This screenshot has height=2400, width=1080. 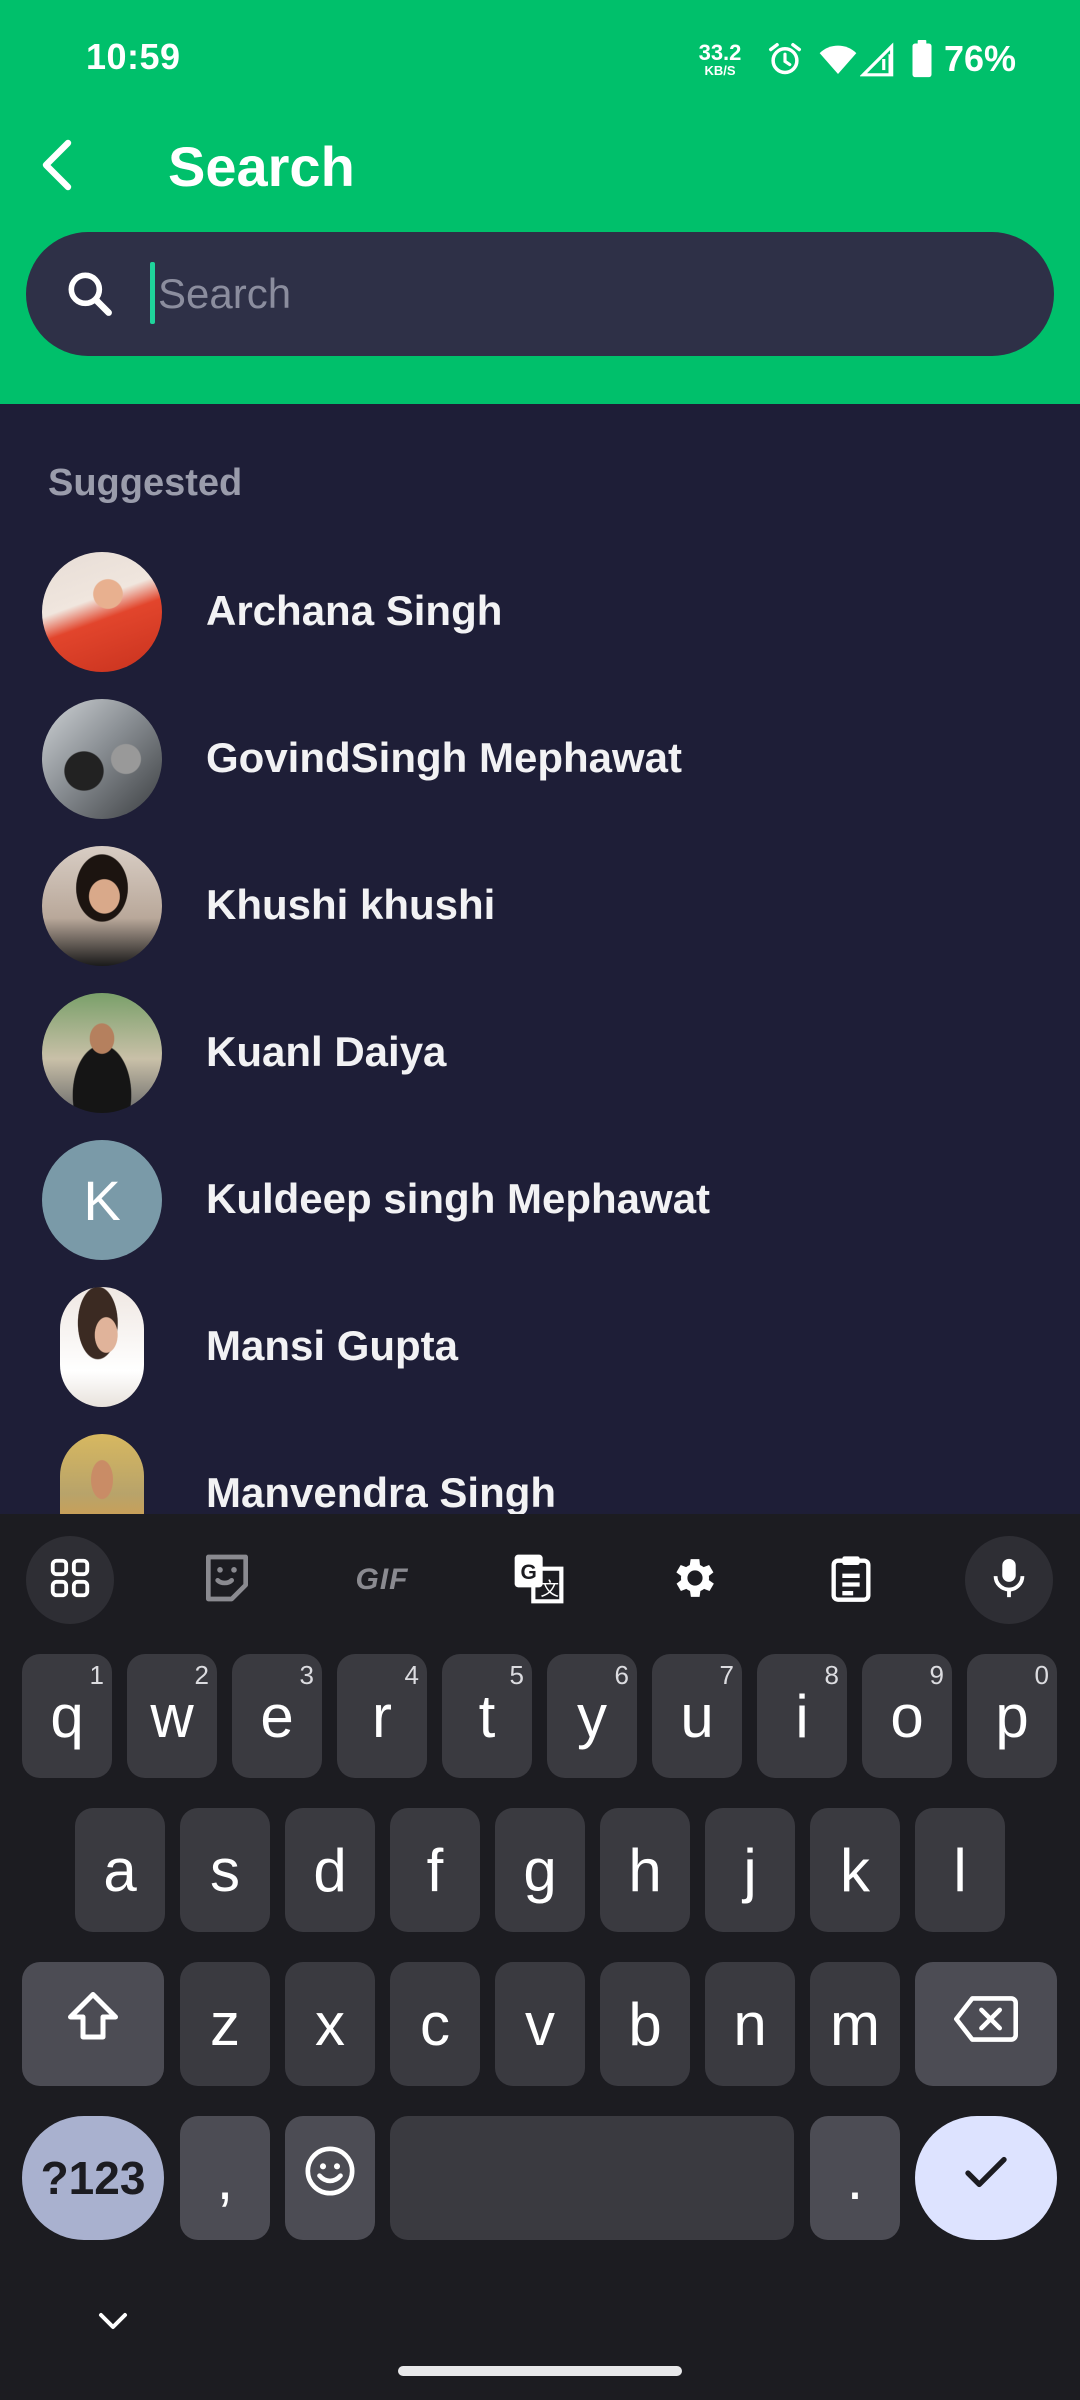 I want to click on backspace-key, so click(x=986, y=2024).